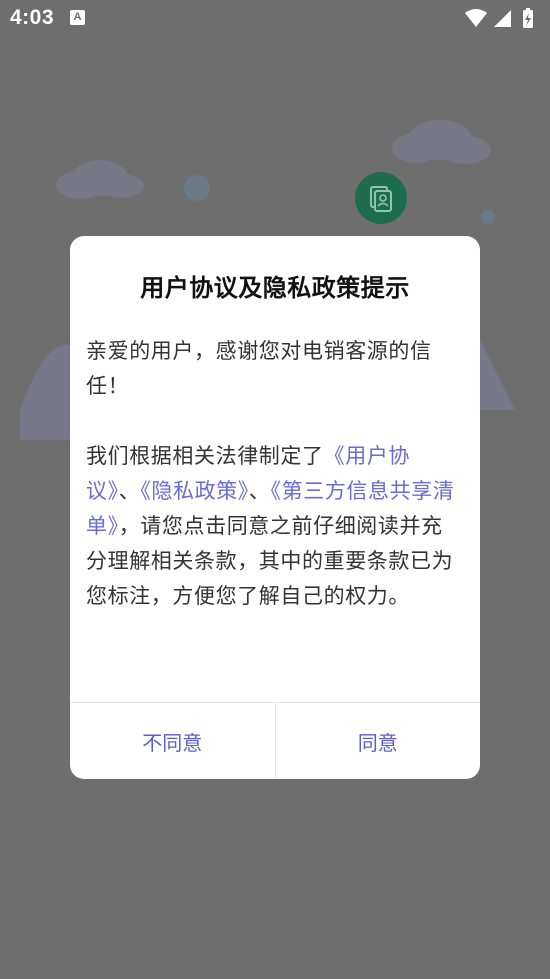  Describe the element at coordinates (194, 491) in the screenshot. I see `privacy-policy-link: 《隐私政策》` at that location.